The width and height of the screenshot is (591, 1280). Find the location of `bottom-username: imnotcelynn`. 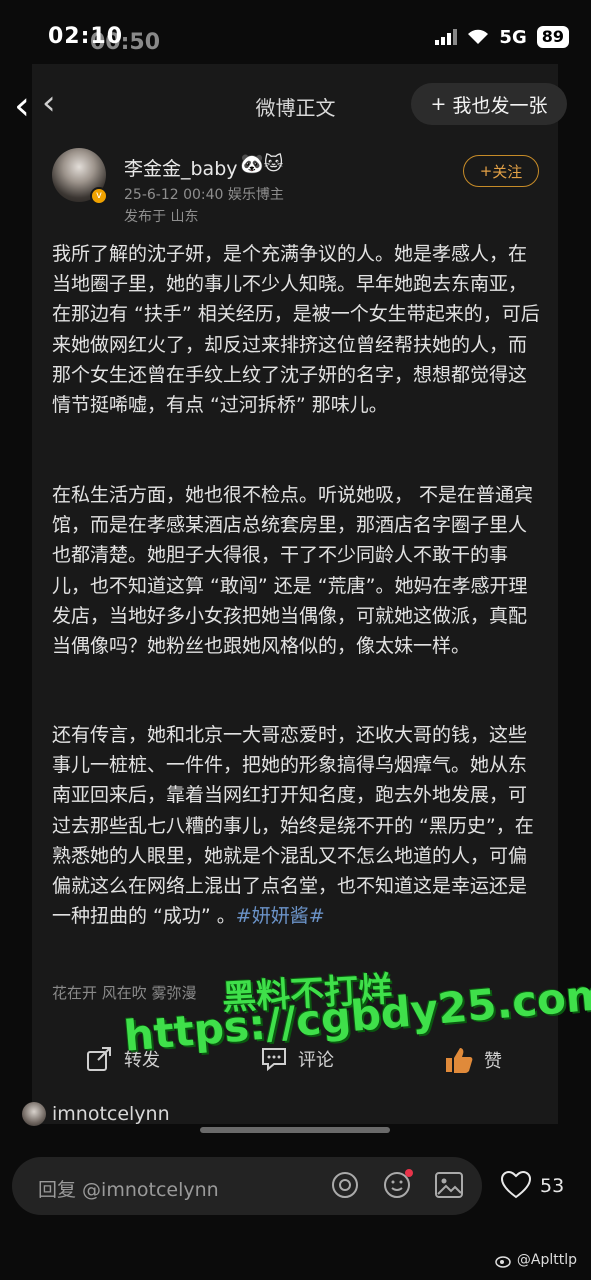

bottom-username: imnotcelynn is located at coordinates (111, 1114).